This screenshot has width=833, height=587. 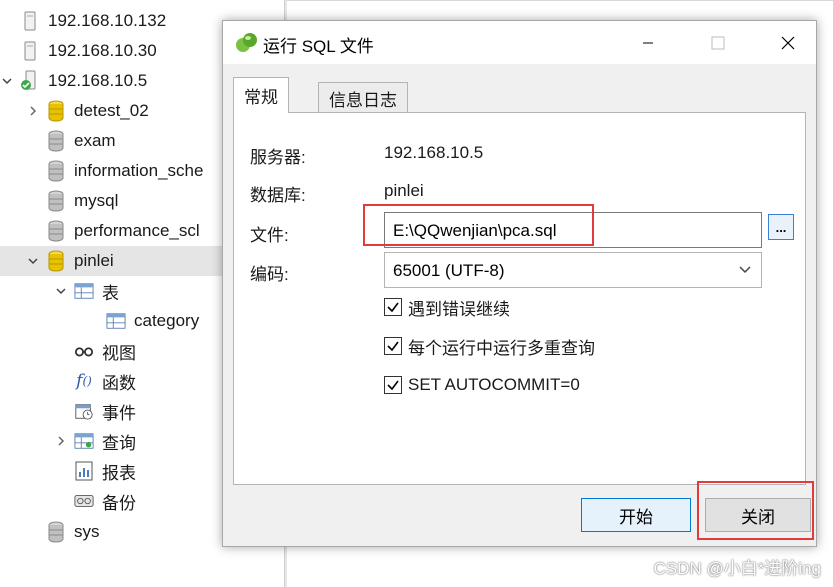 I want to click on tree-item-database: sys, so click(x=63, y=532).